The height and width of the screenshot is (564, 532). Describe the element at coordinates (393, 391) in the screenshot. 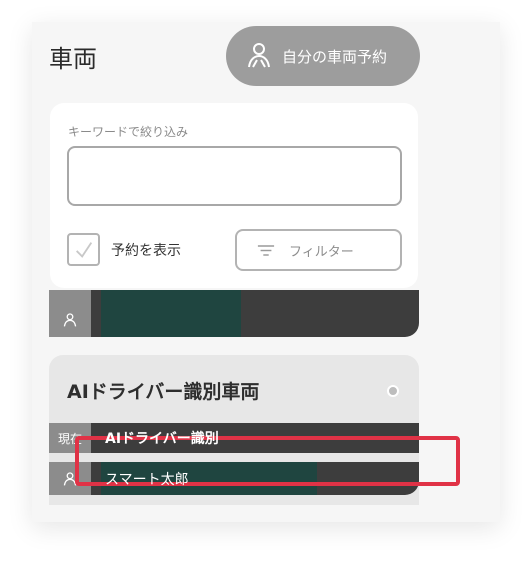

I see `status-dot` at that location.